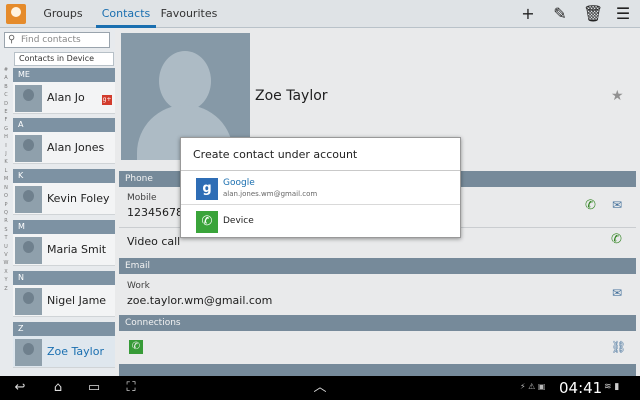  What do you see at coordinates (75, 351) in the screenshot?
I see `contact-name: Zoe Taylor` at bounding box center [75, 351].